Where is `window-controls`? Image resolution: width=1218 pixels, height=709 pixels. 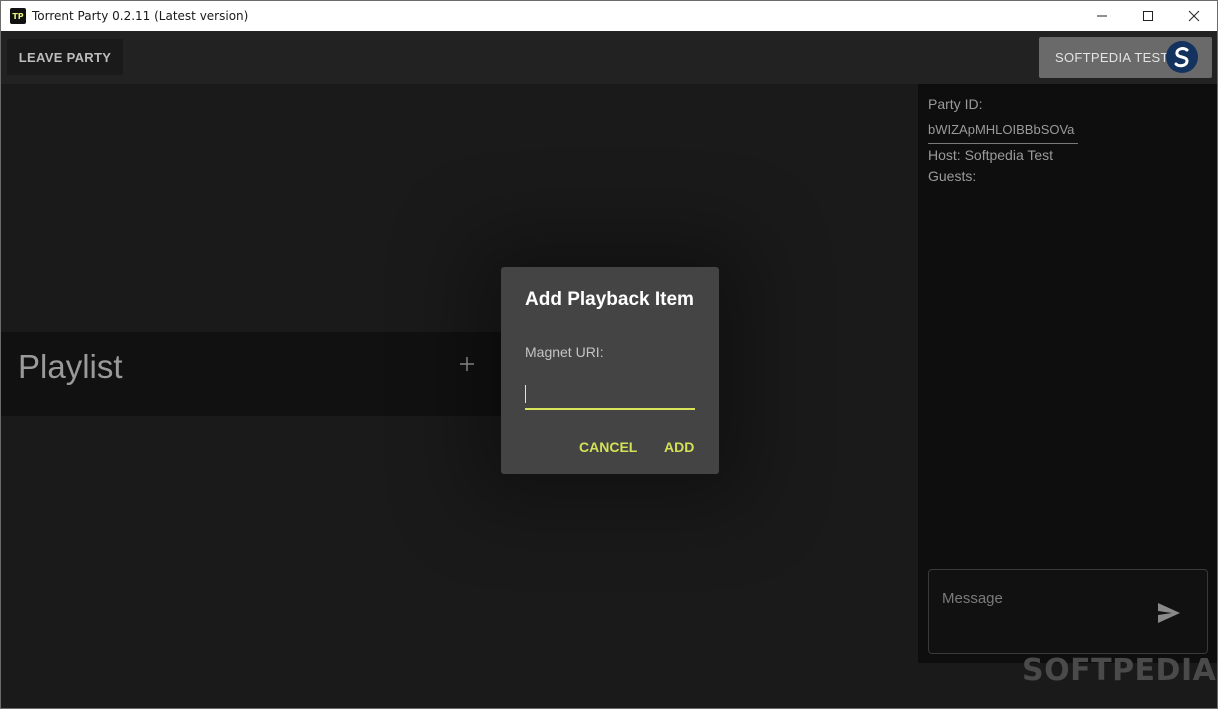 window-controls is located at coordinates (1148, 16).